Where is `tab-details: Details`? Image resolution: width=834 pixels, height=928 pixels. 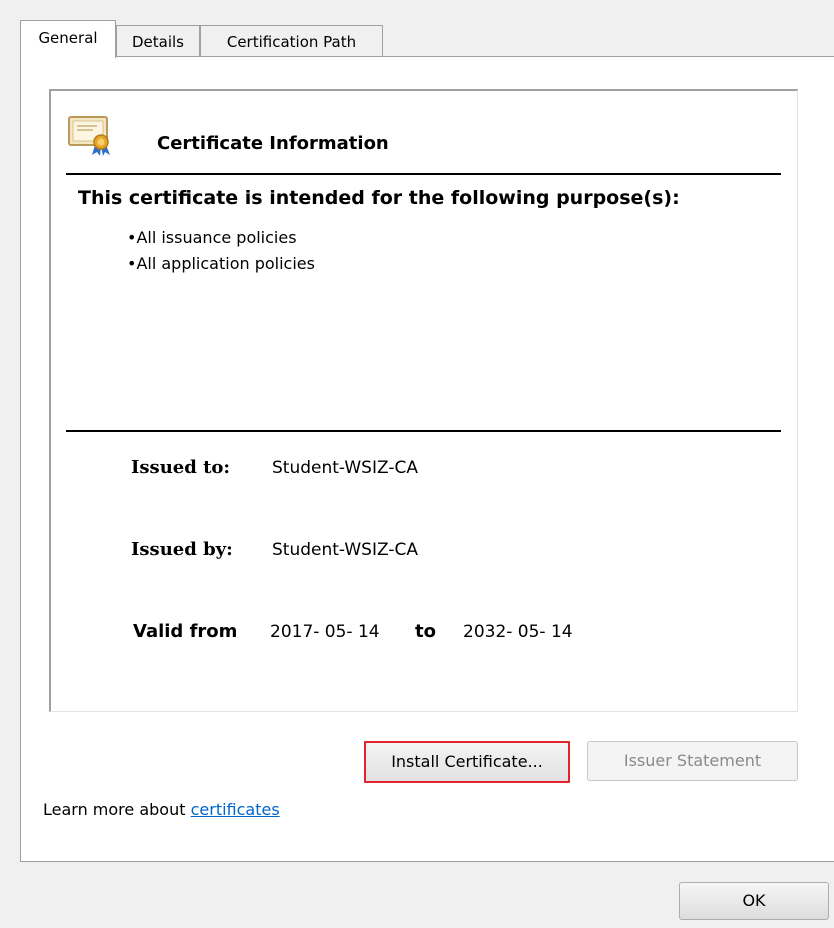
tab-details: Details is located at coordinates (158, 41).